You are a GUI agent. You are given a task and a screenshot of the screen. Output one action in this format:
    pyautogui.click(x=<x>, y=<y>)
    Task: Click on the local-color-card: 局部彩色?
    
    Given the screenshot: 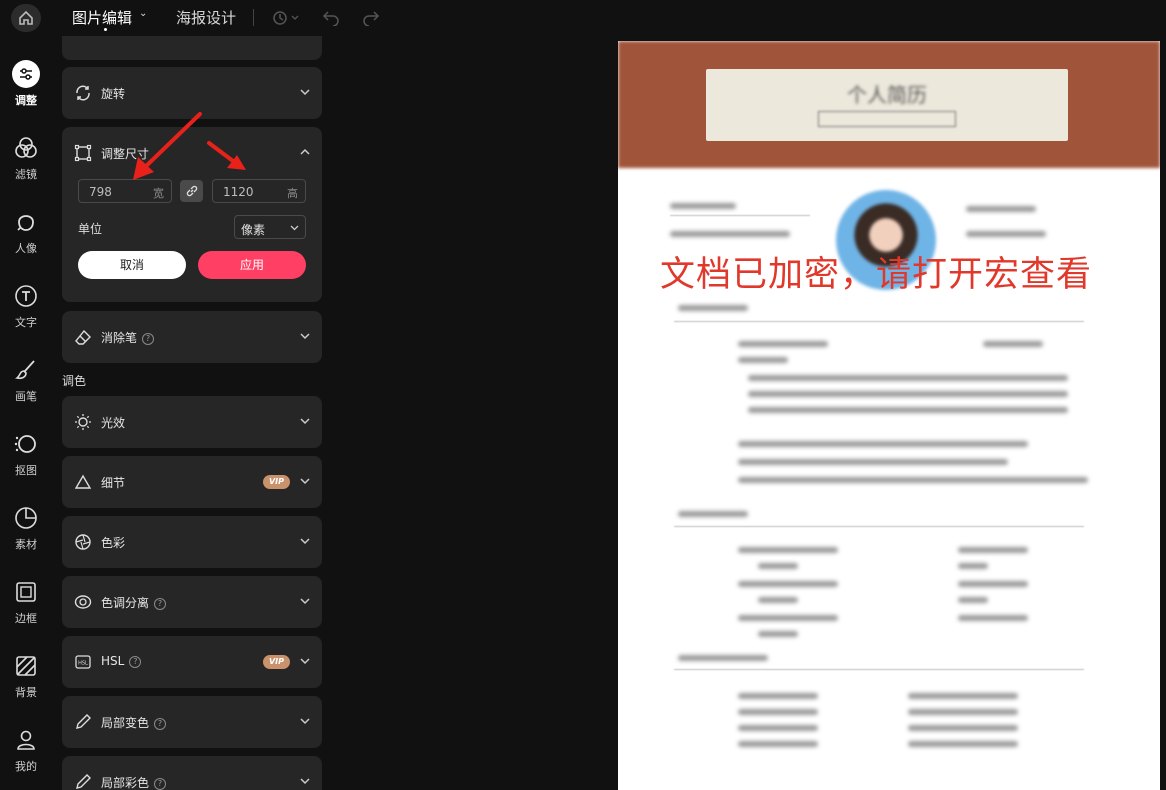 What is the action you would take?
    pyautogui.click(x=192, y=773)
    